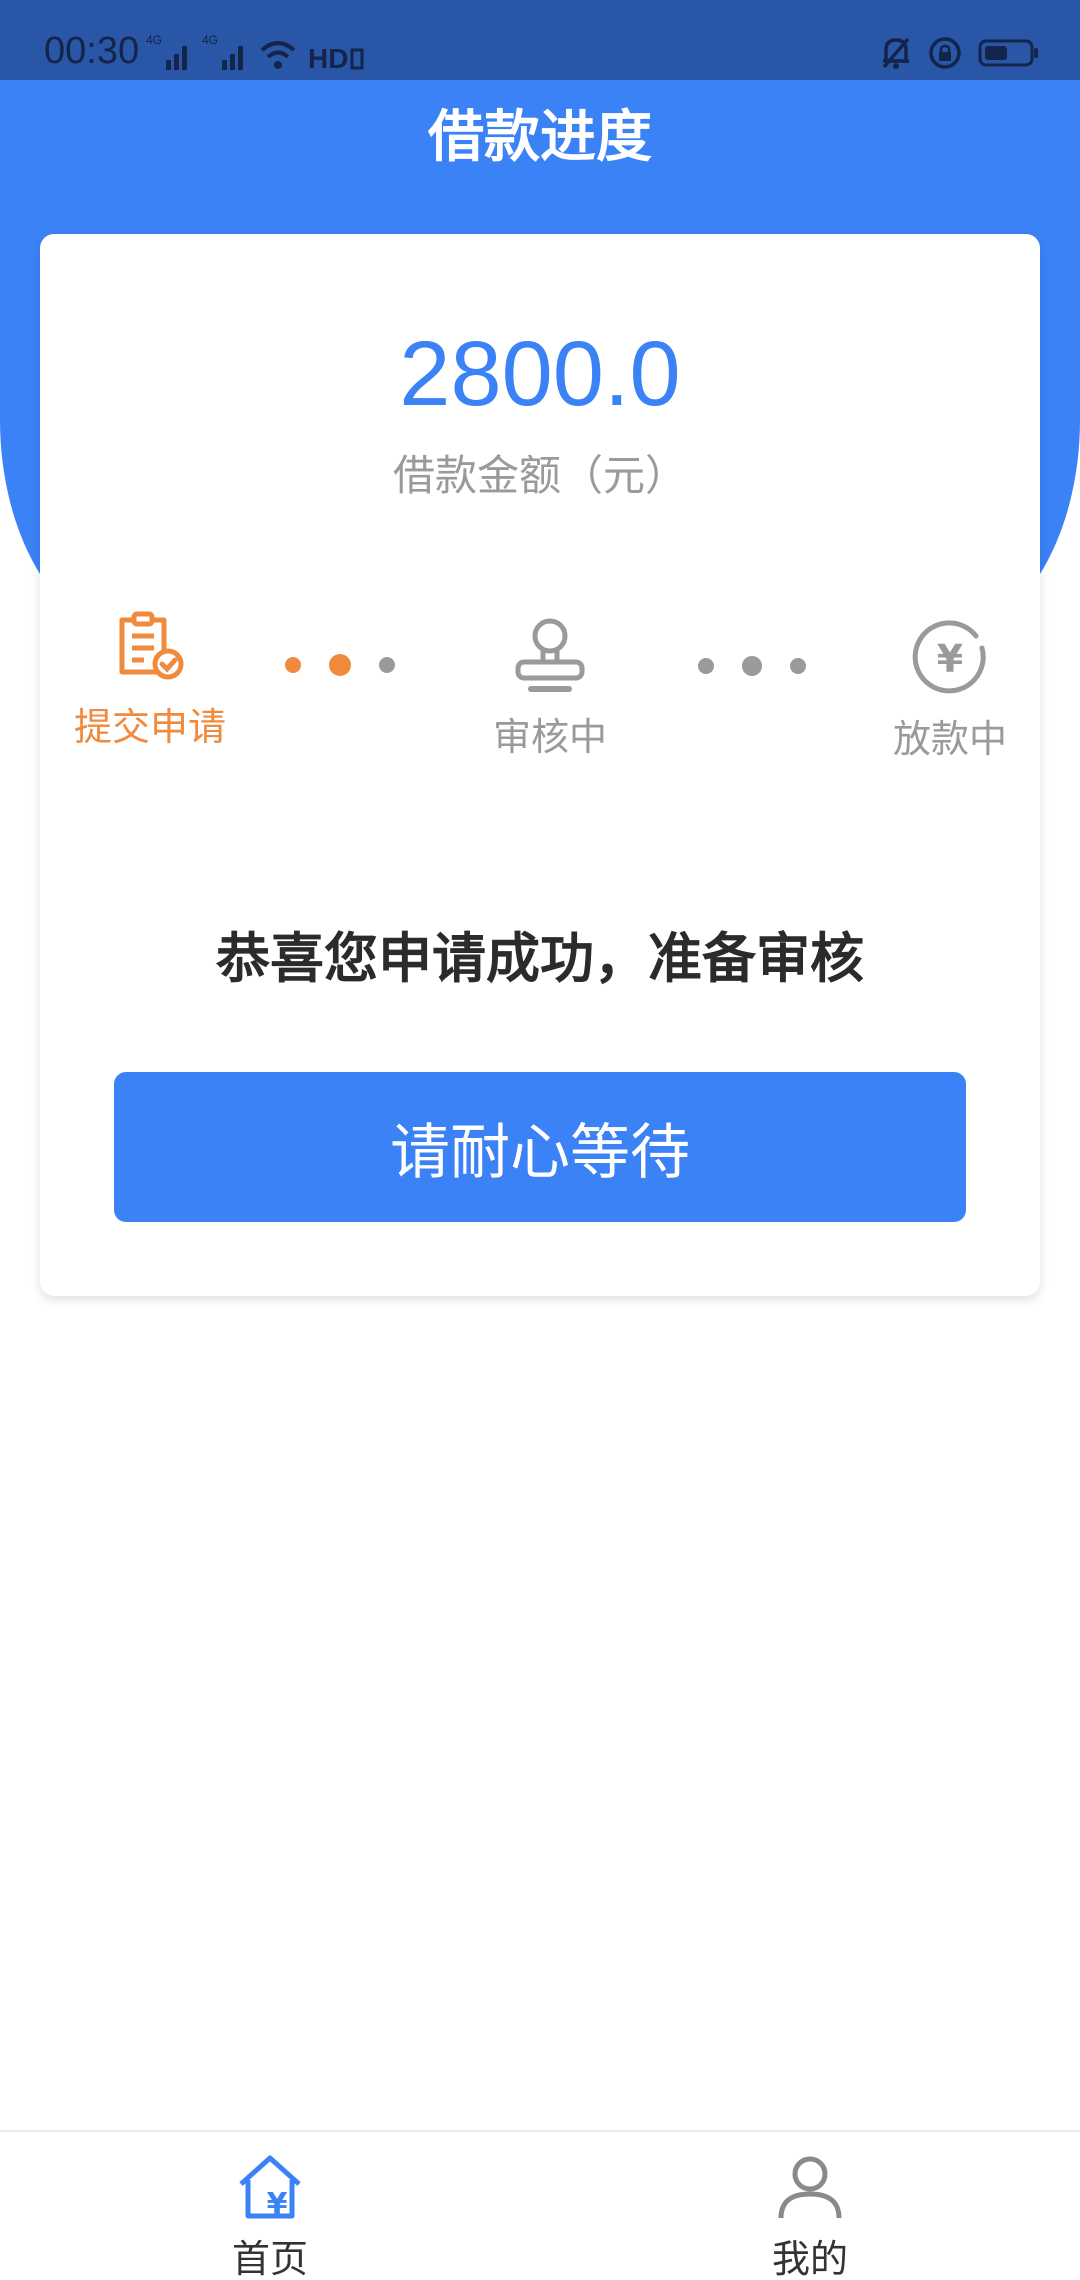  Describe the element at coordinates (549, 737) in the screenshot. I see `step-label-review: 审核中` at that location.